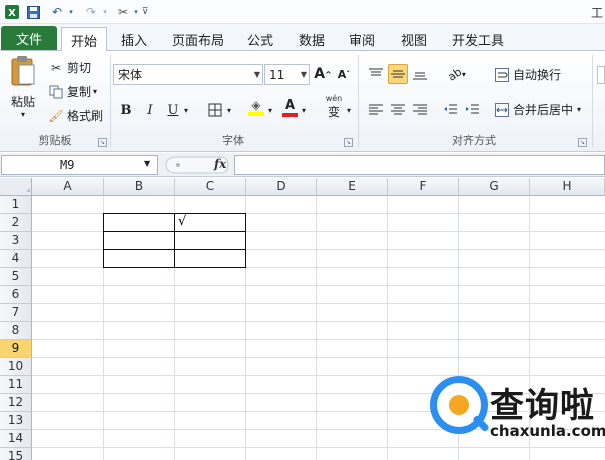 Image resolution: width=605 pixels, height=460 pixels. I want to click on phonetic-button: wén 变, so click(334, 106).